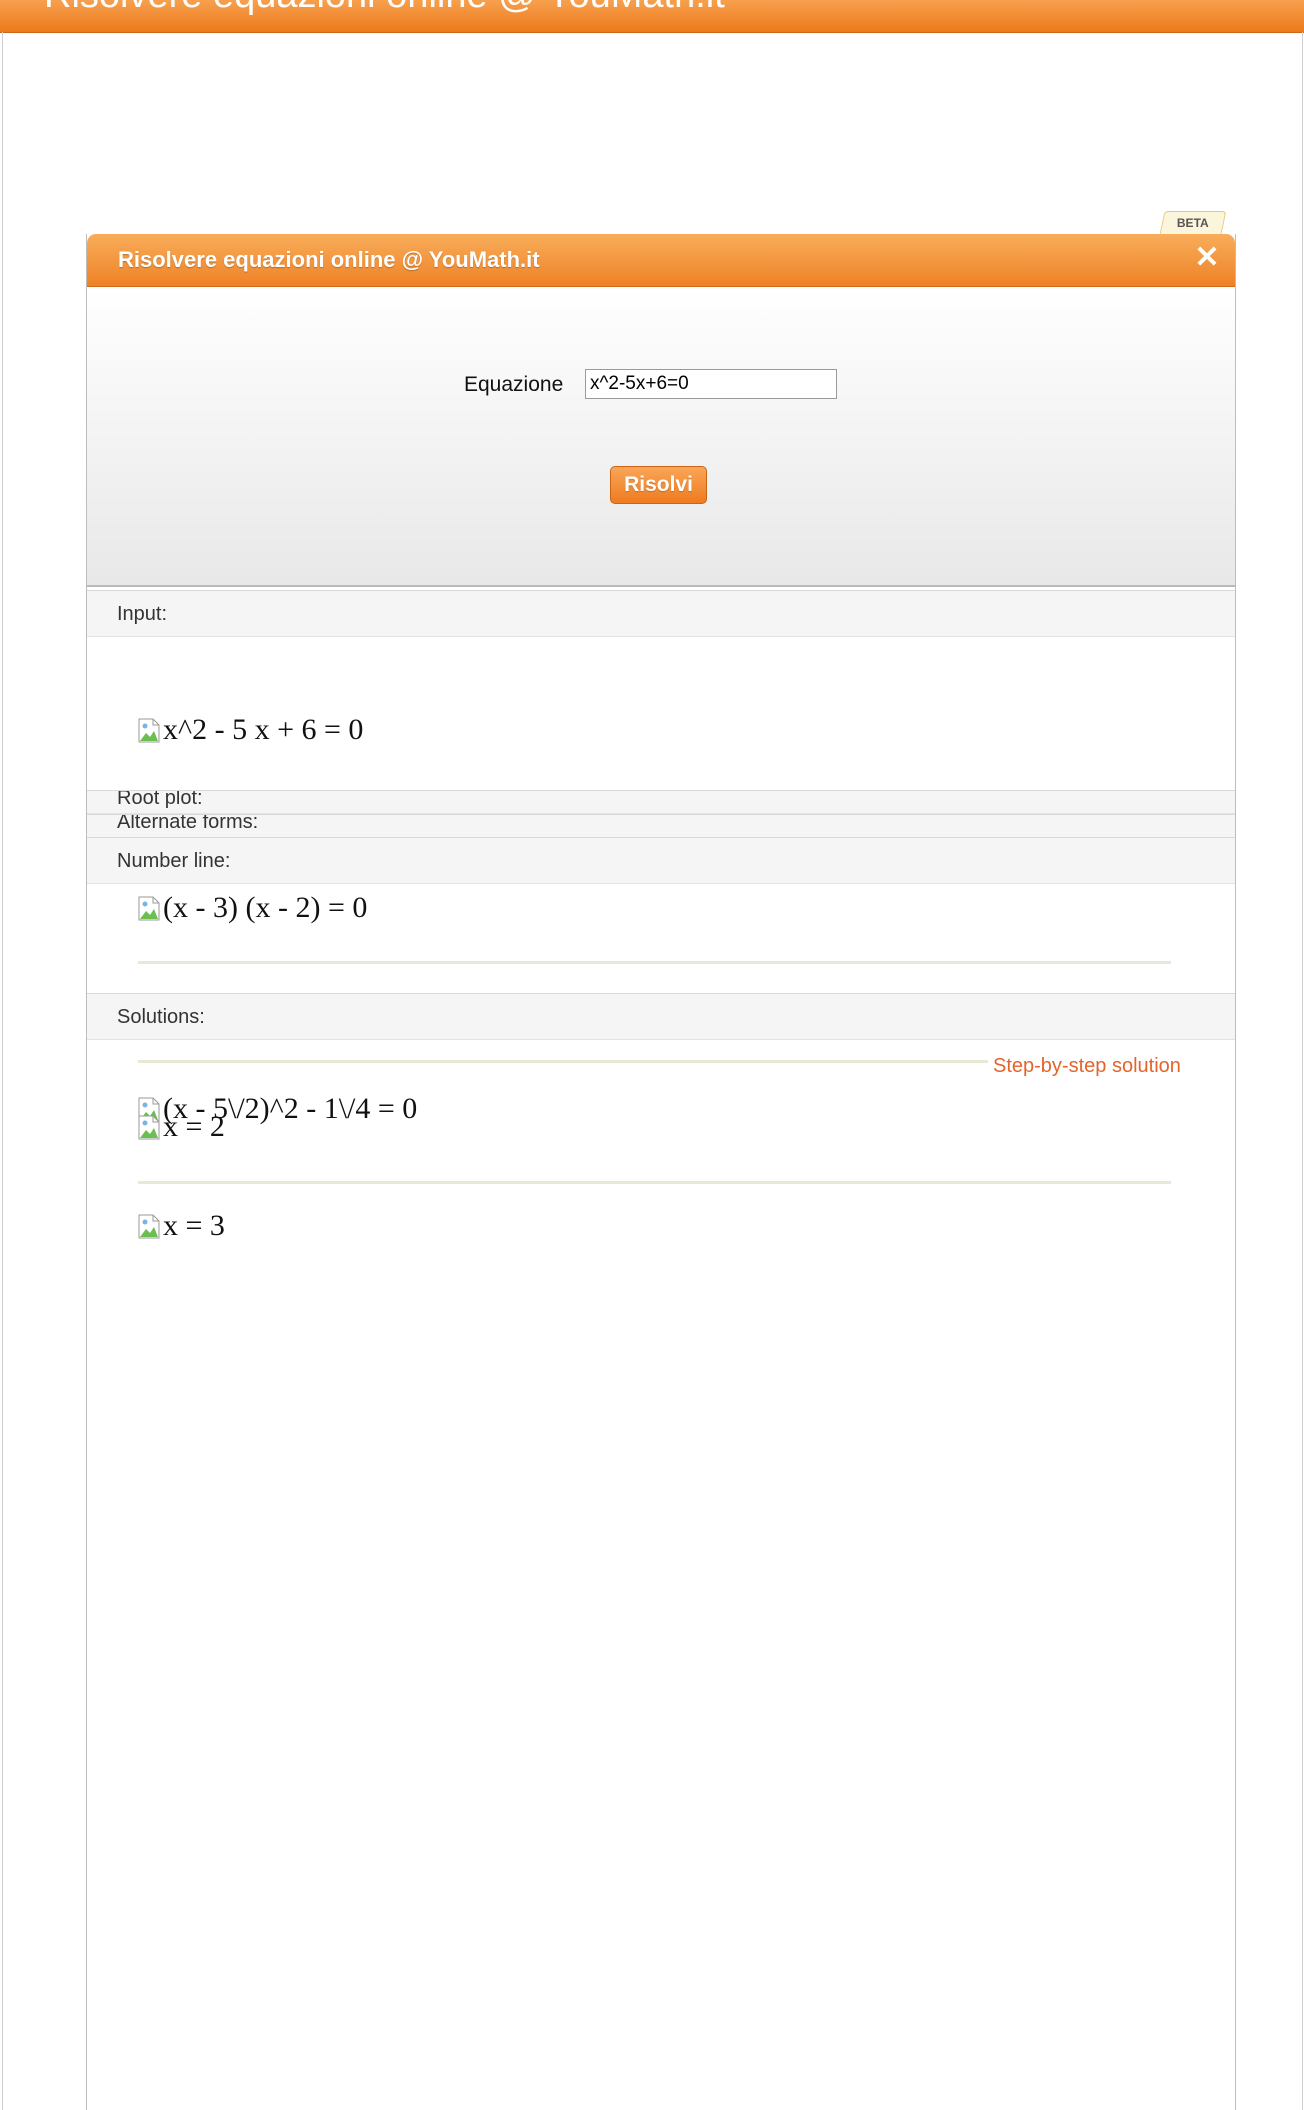 This screenshot has width=1304, height=2110. Describe the element at coordinates (2, 1071) in the screenshot. I see `page-border-left` at that location.